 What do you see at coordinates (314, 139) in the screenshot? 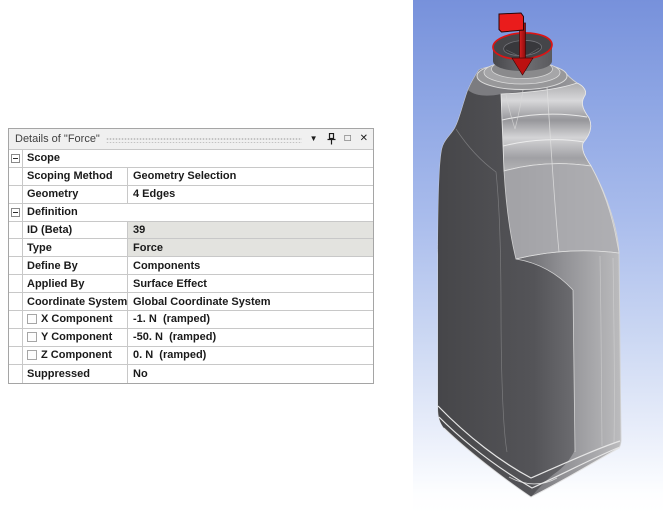
I see `window-menu-dropdown-icon: ▼` at bounding box center [314, 139].